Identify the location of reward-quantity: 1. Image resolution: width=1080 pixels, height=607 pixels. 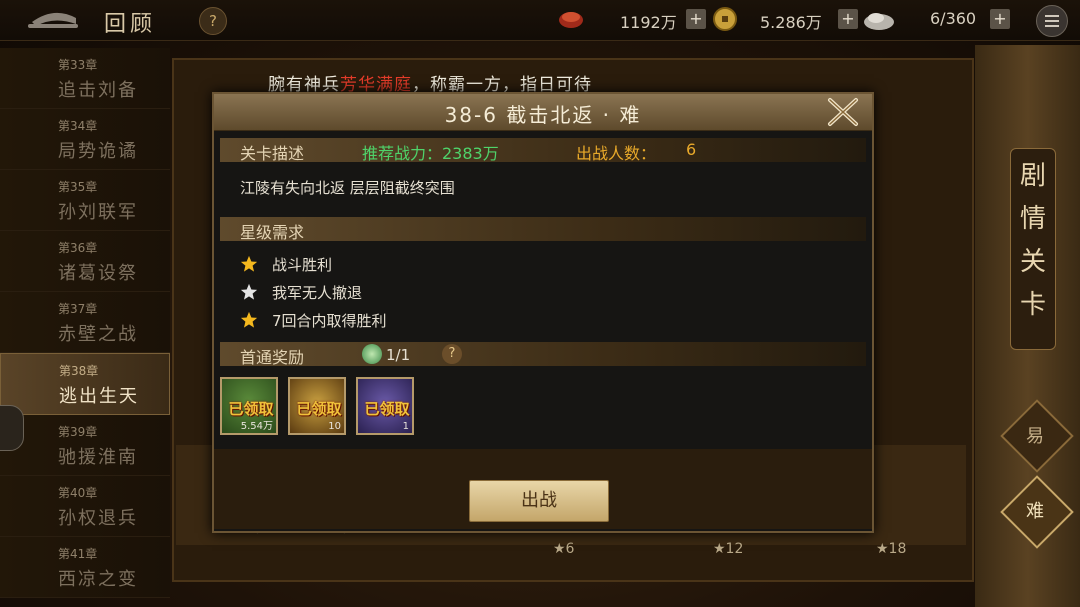
(405, 426).